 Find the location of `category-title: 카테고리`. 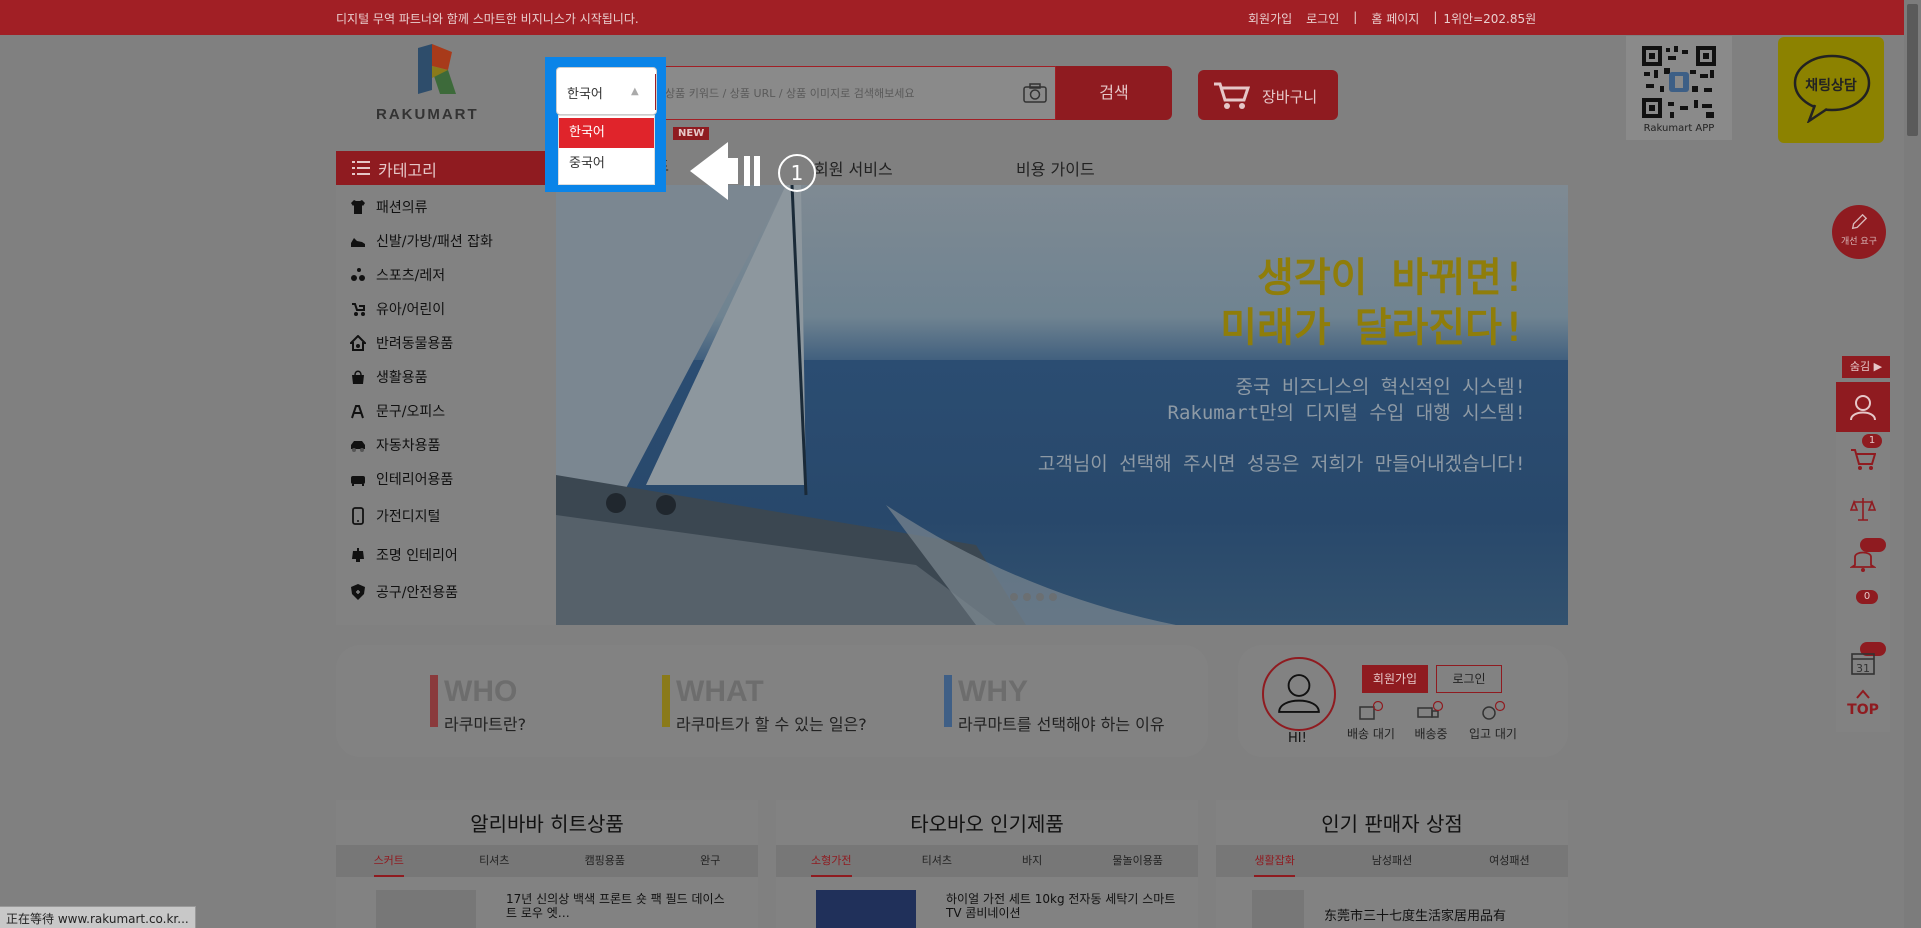

category-title: 카테고리 is located at coordinates (407, 170).